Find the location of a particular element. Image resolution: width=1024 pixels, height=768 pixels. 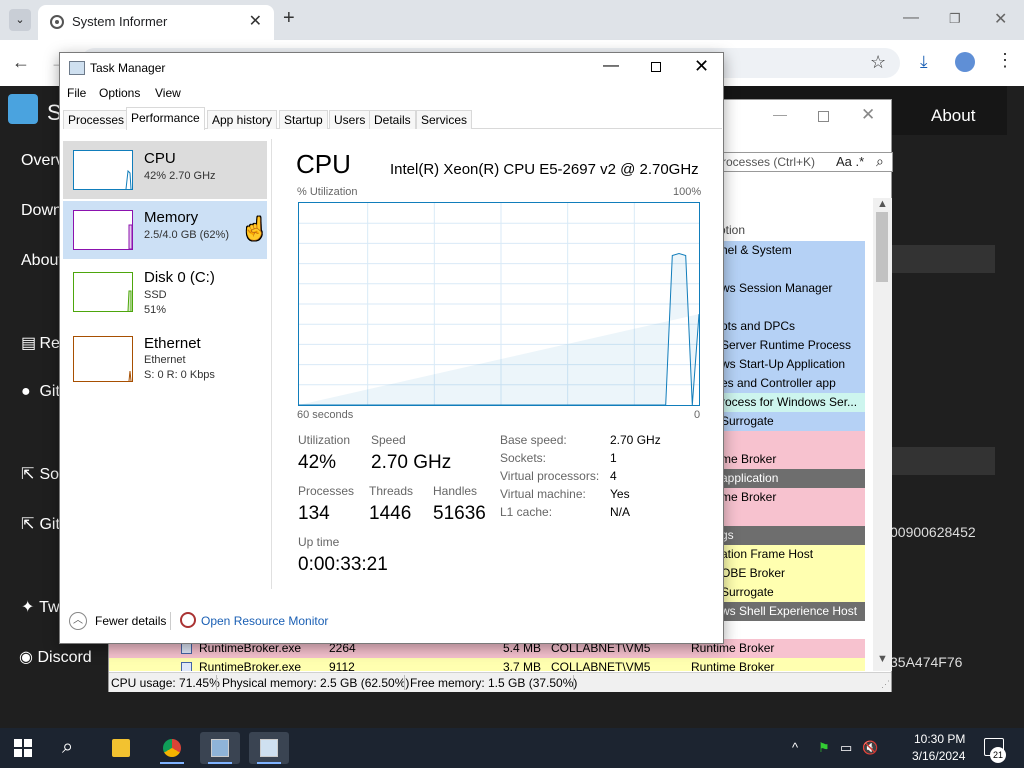

tab-users: Users is located at coordinates (350, 119).